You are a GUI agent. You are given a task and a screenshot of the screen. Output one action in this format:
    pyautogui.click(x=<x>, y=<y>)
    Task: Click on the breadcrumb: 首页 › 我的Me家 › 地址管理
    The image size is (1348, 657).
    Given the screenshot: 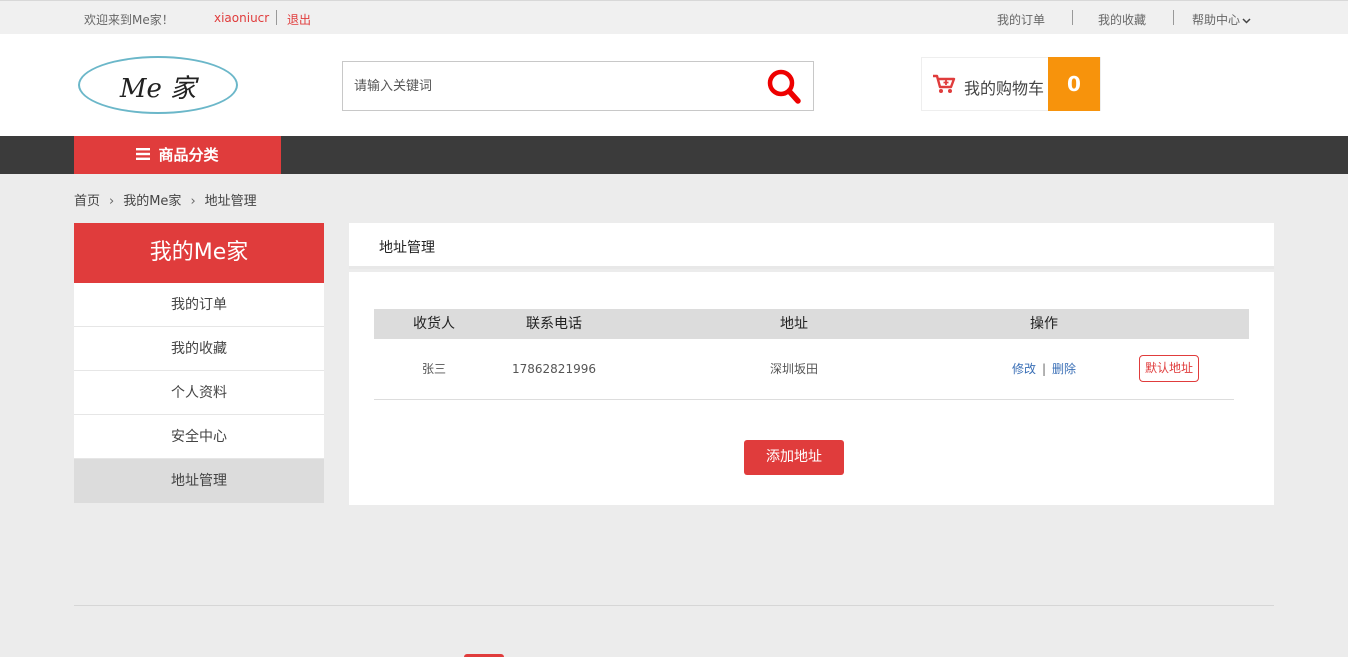 What is the action you would take?
    pyautogui.click(x=165, y=199)
    